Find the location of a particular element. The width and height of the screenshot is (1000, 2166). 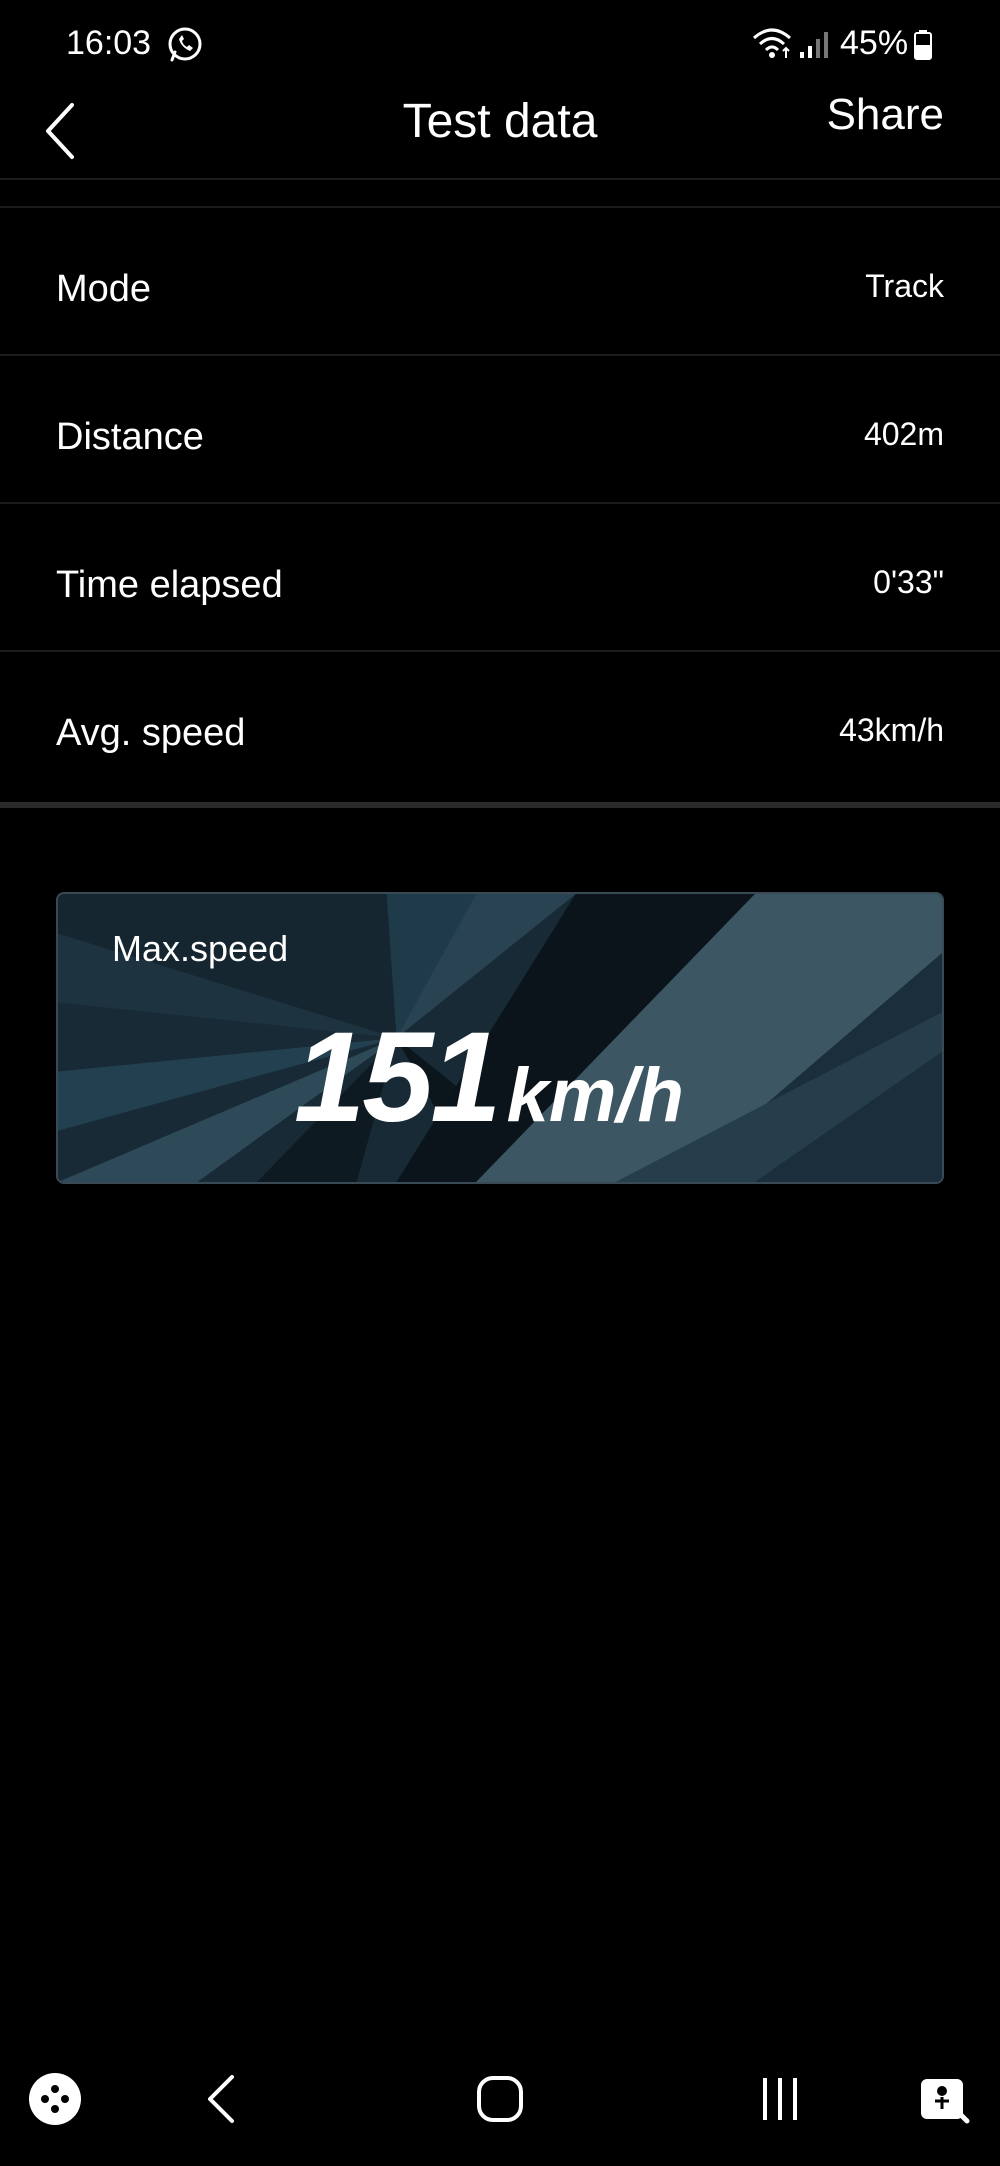

rows-divider is located at coordinates (500, 805).